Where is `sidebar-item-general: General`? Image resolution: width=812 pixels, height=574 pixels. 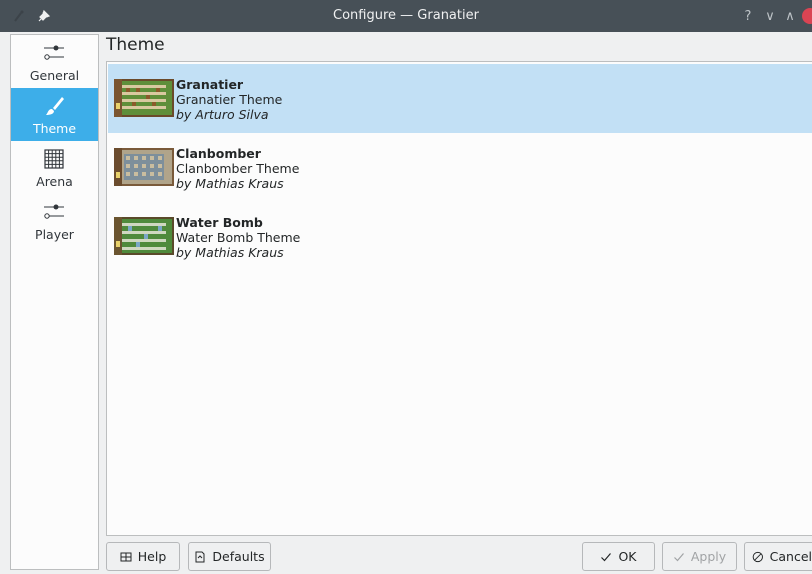
sidebar-item-general: General is located at coordinates (54, 61).